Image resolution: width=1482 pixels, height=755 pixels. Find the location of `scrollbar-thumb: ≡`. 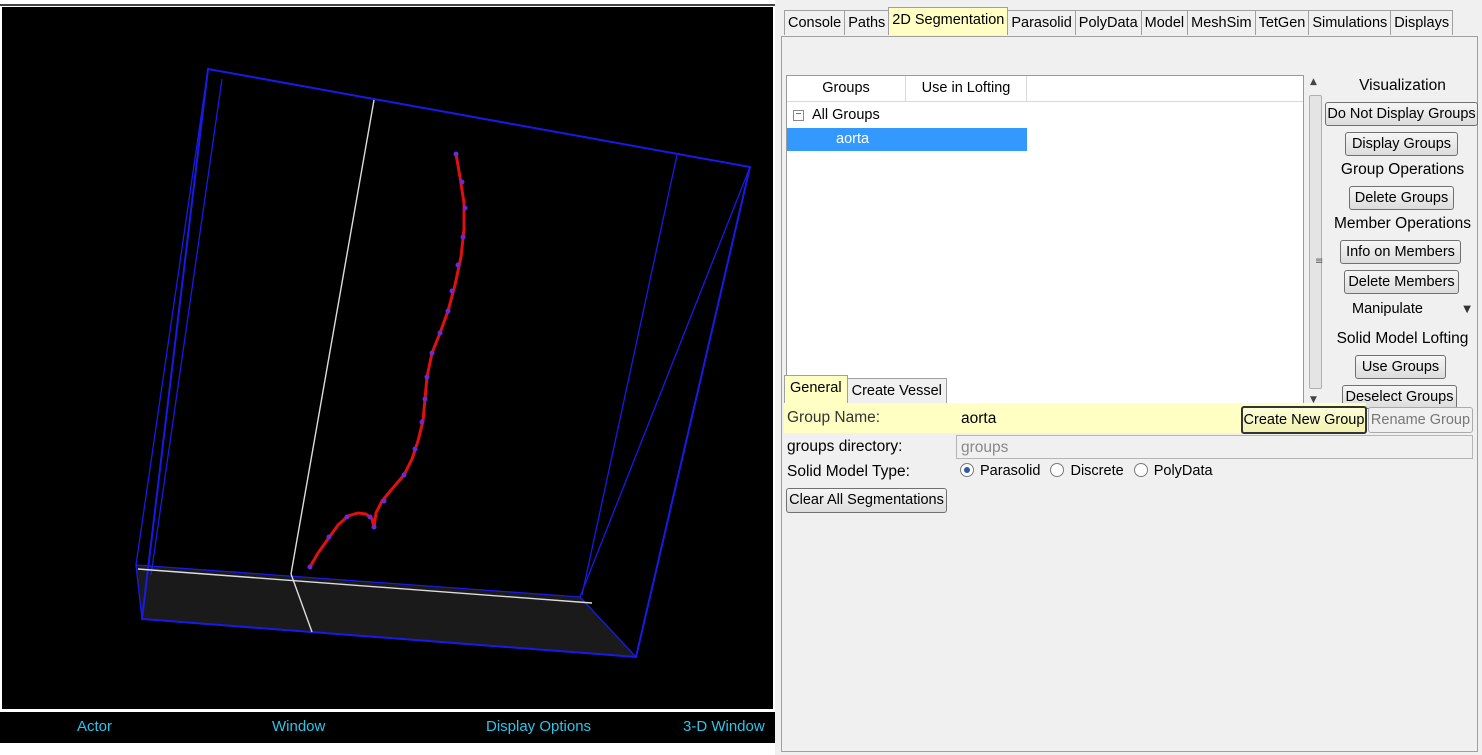

scrollbar-thumb: ≡ is located at coordinates (1316, 242).